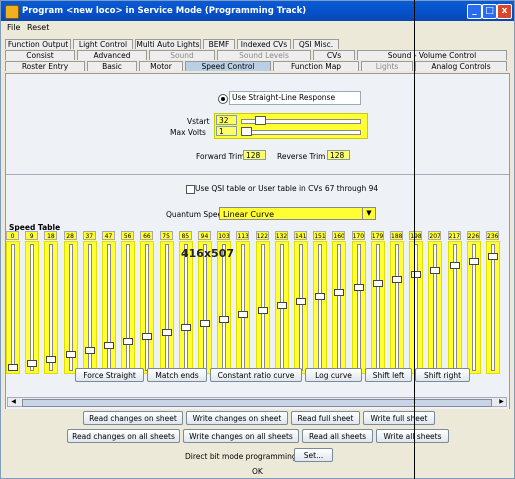 The height and width of the screenshot is (479, 515). I want to click on minimize-icon: _, so click(474, 11).